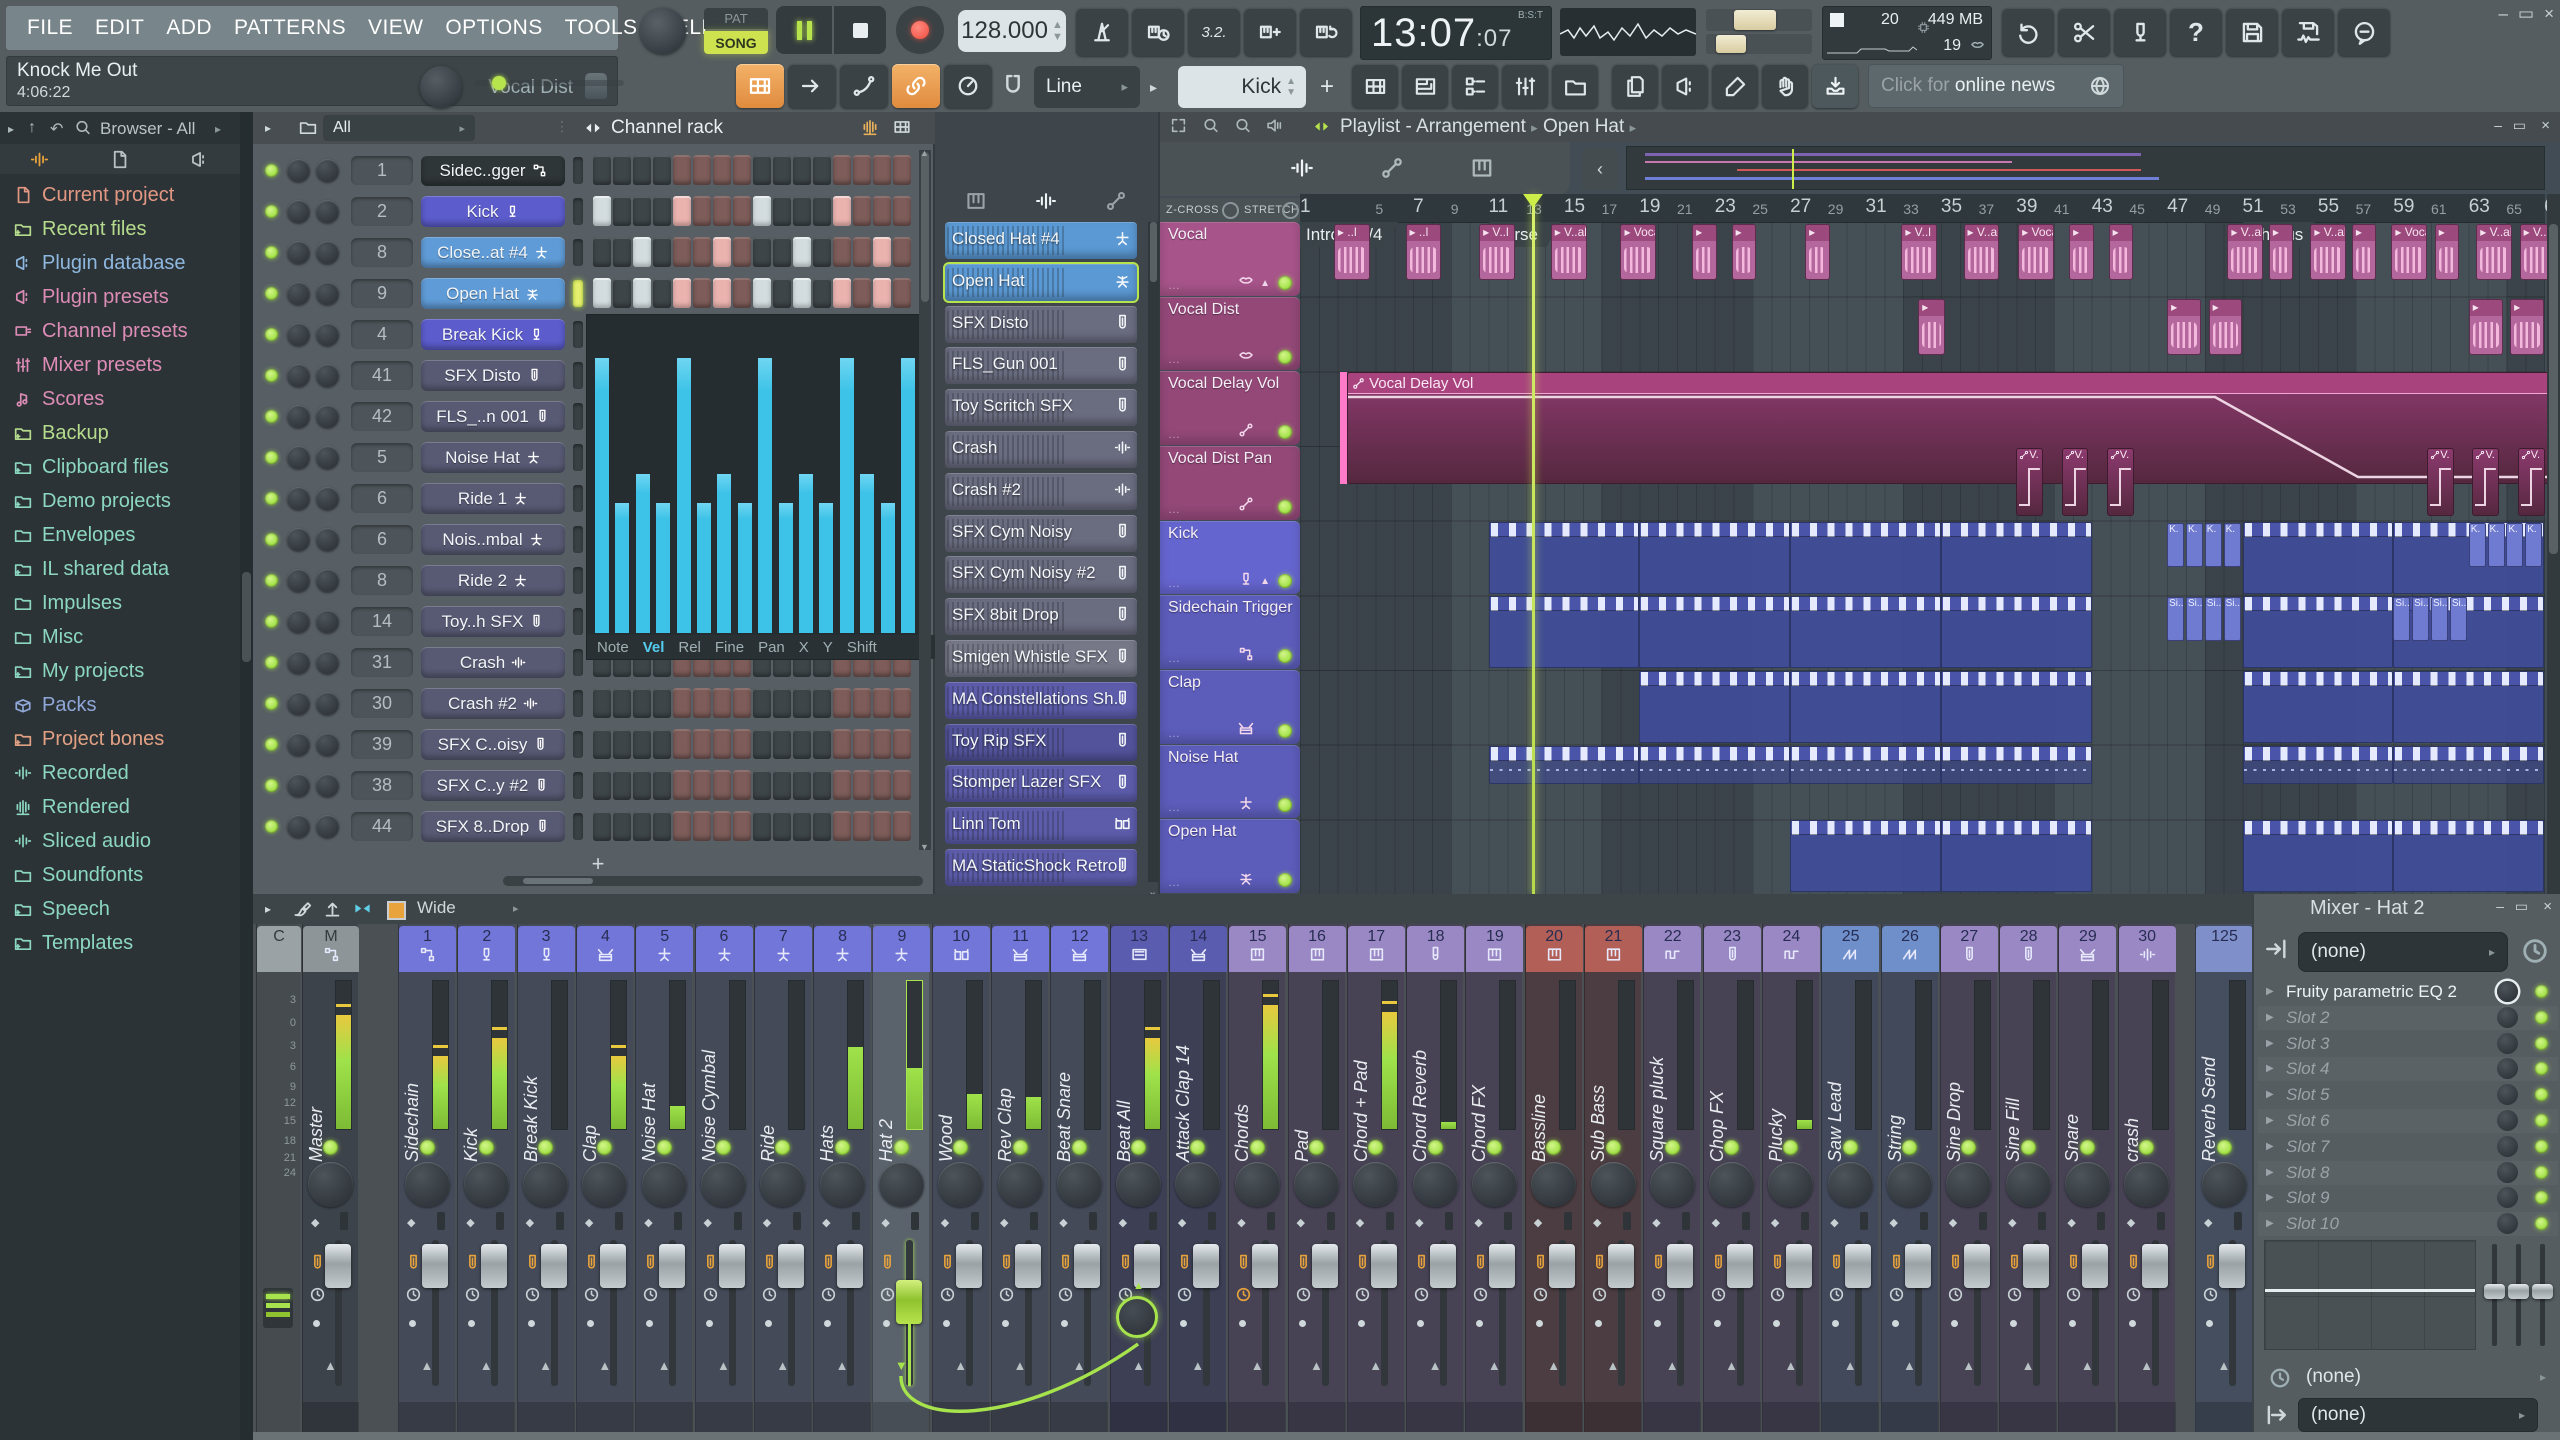  Describe the element at coordinates (2498, 125) in the screenshot. I see `playlist-minimize-button: –` at that location.